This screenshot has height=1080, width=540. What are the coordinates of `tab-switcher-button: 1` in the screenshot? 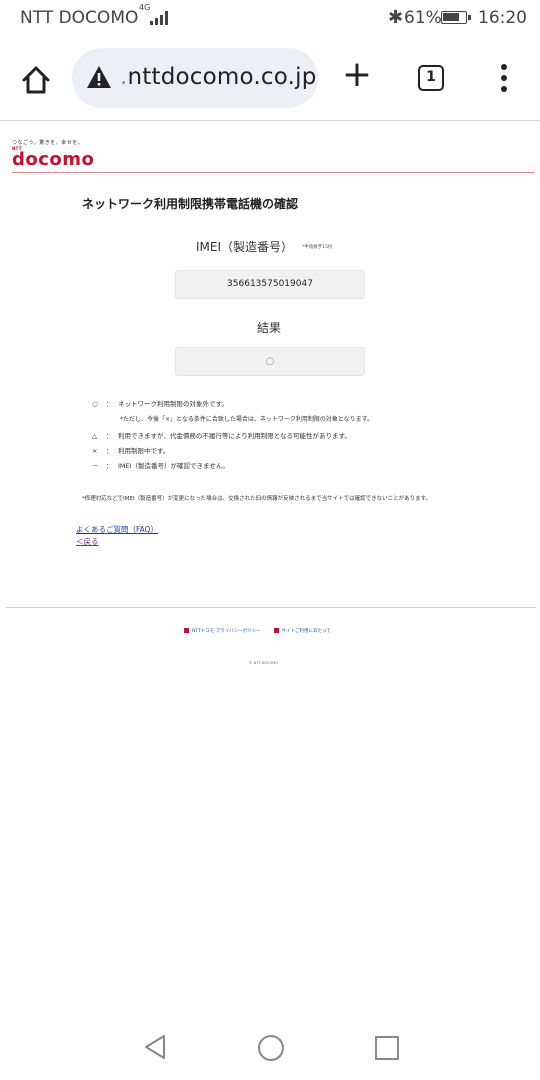 It's located at (431, 78).